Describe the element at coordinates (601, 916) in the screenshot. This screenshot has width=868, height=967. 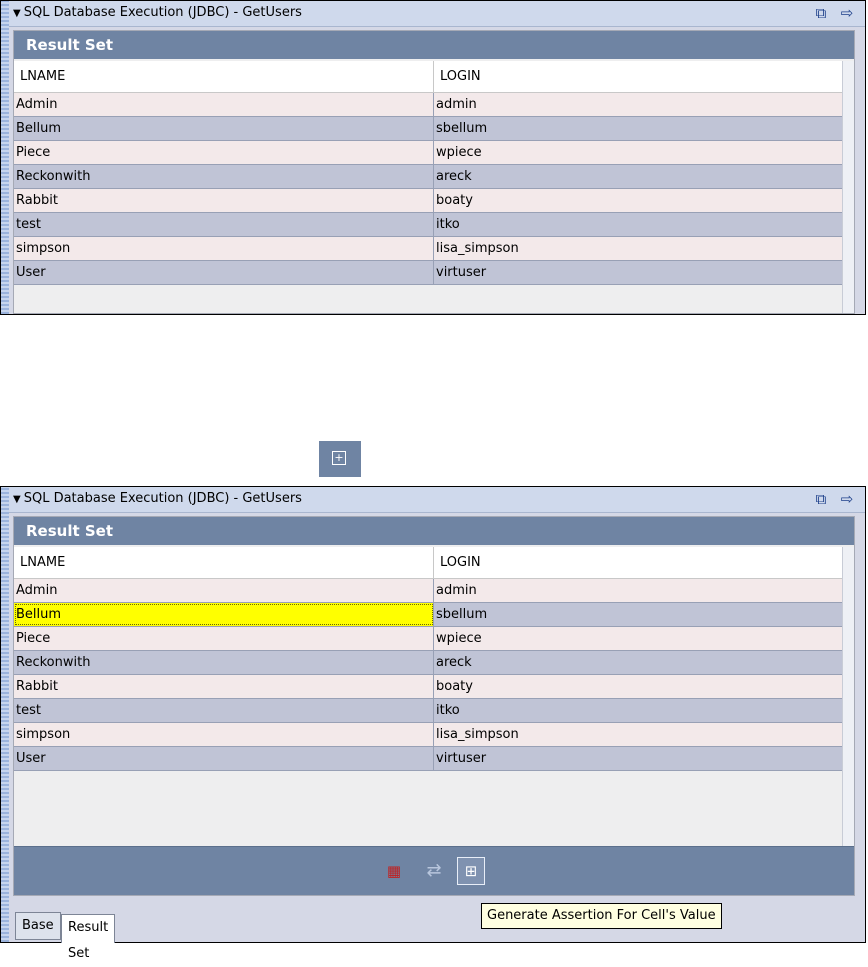
I see `tooltip: Generate Assertion For Cell's Value` at that location.